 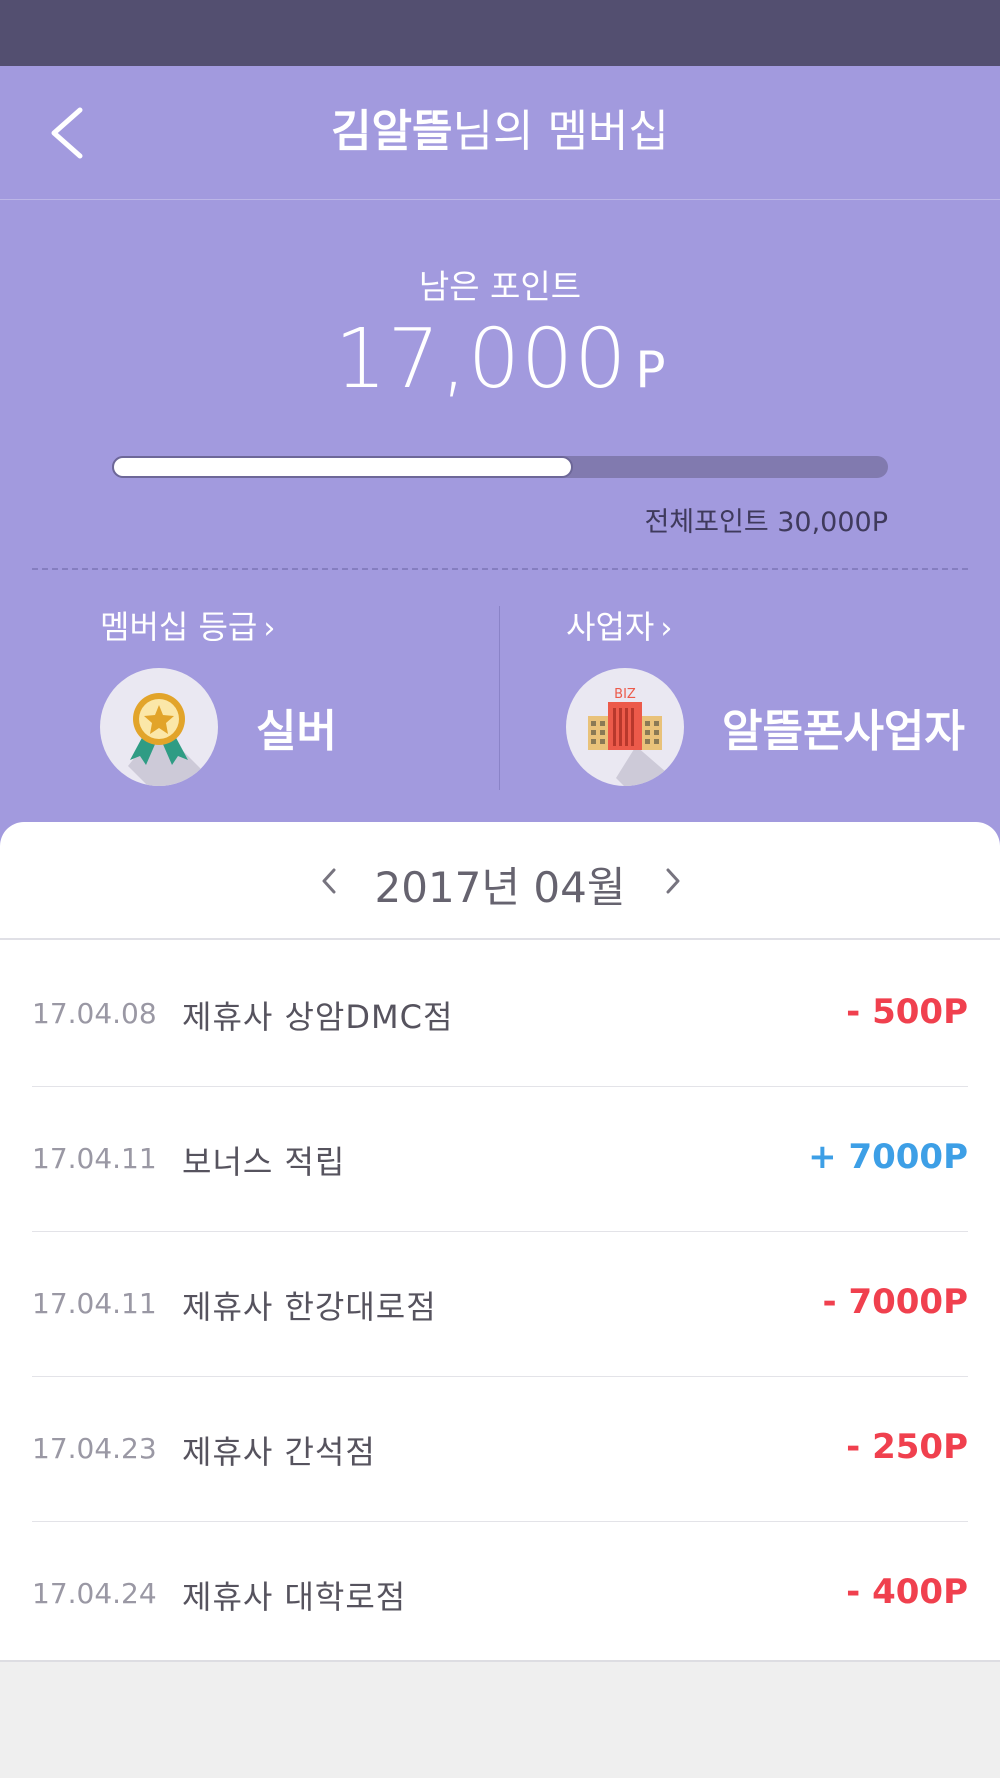 What do you see at coordinates (560, 131) in the screenshot?
I see `title-suffix: 님의 멤버십` at bounding box center [560, 131].